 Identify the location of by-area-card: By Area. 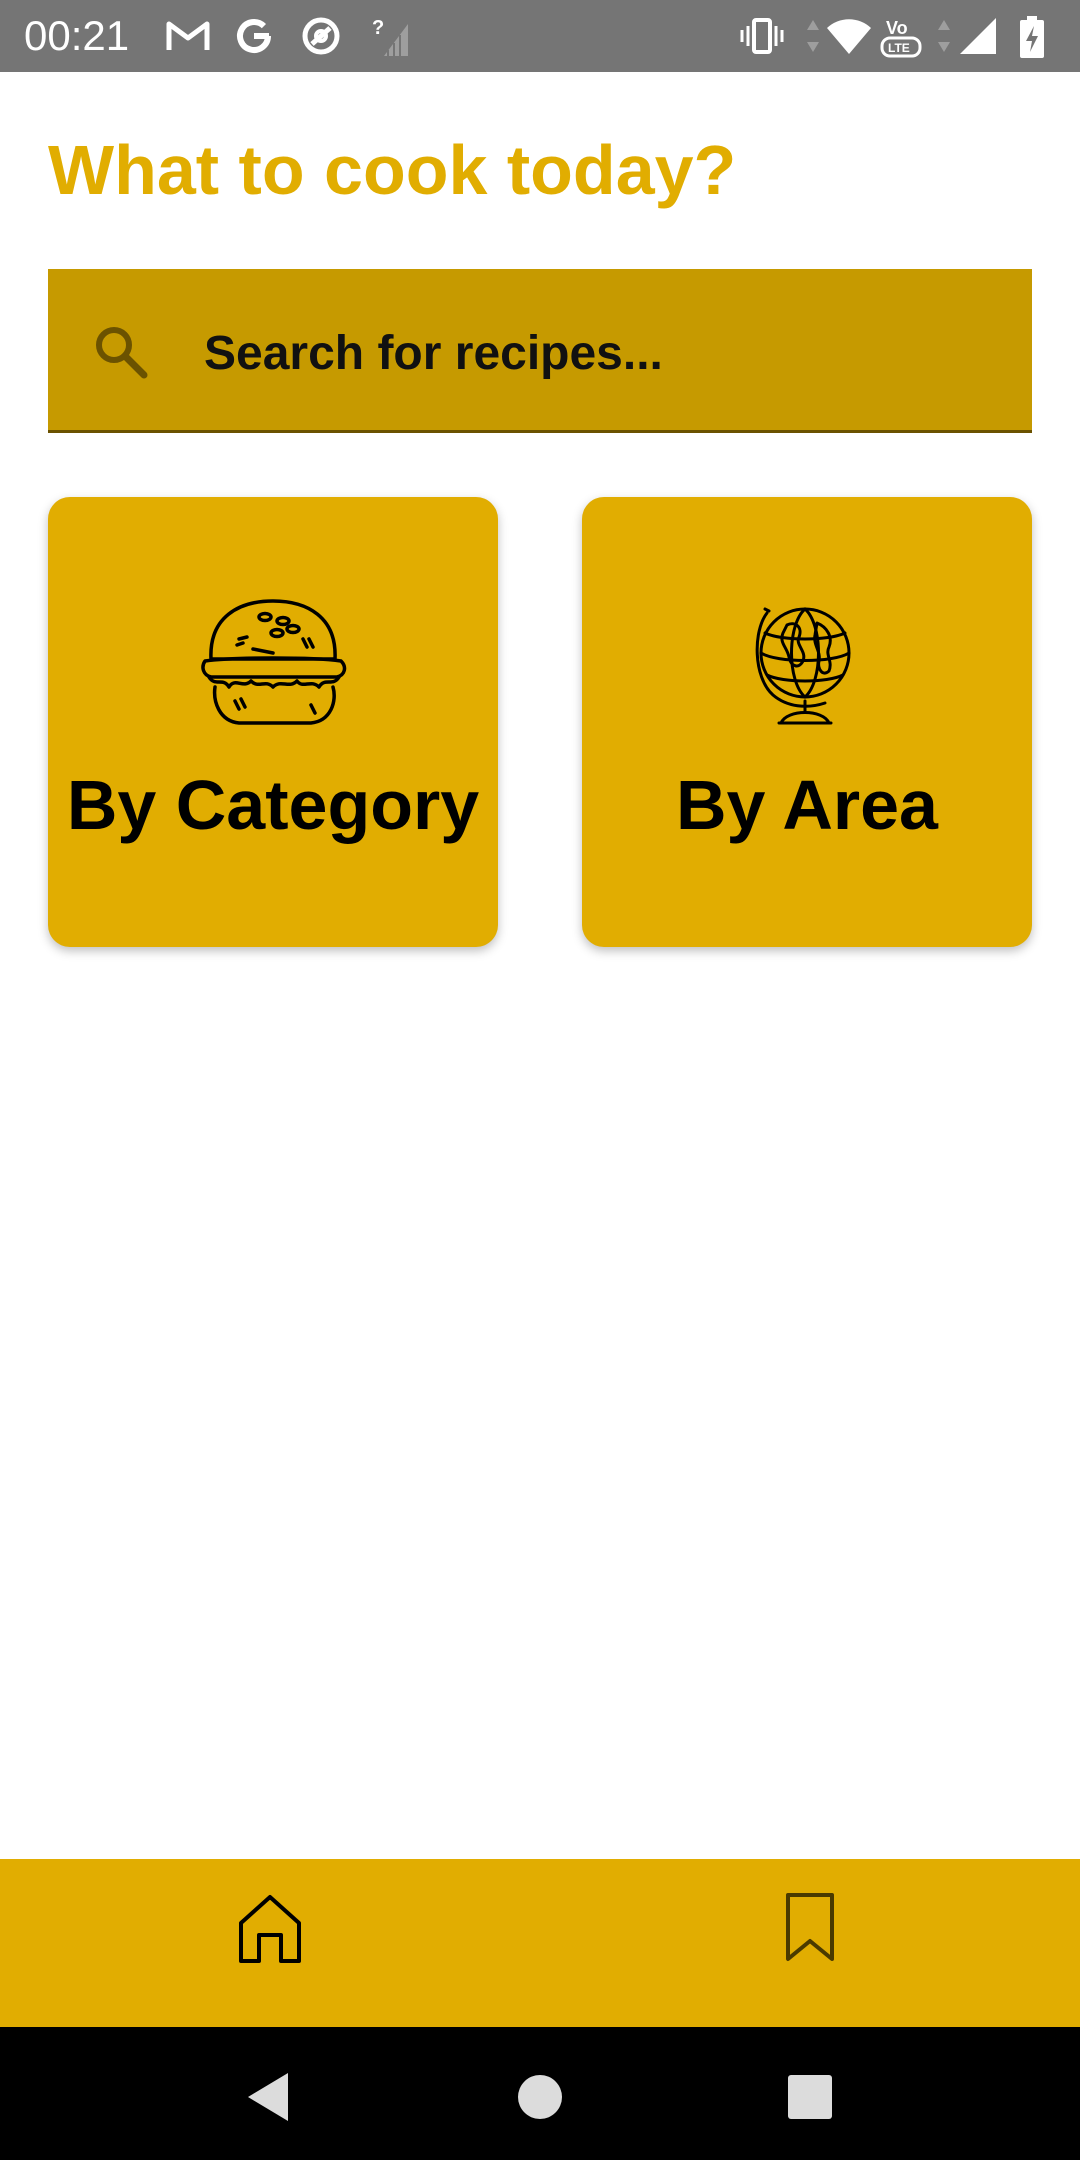
(807, 722).